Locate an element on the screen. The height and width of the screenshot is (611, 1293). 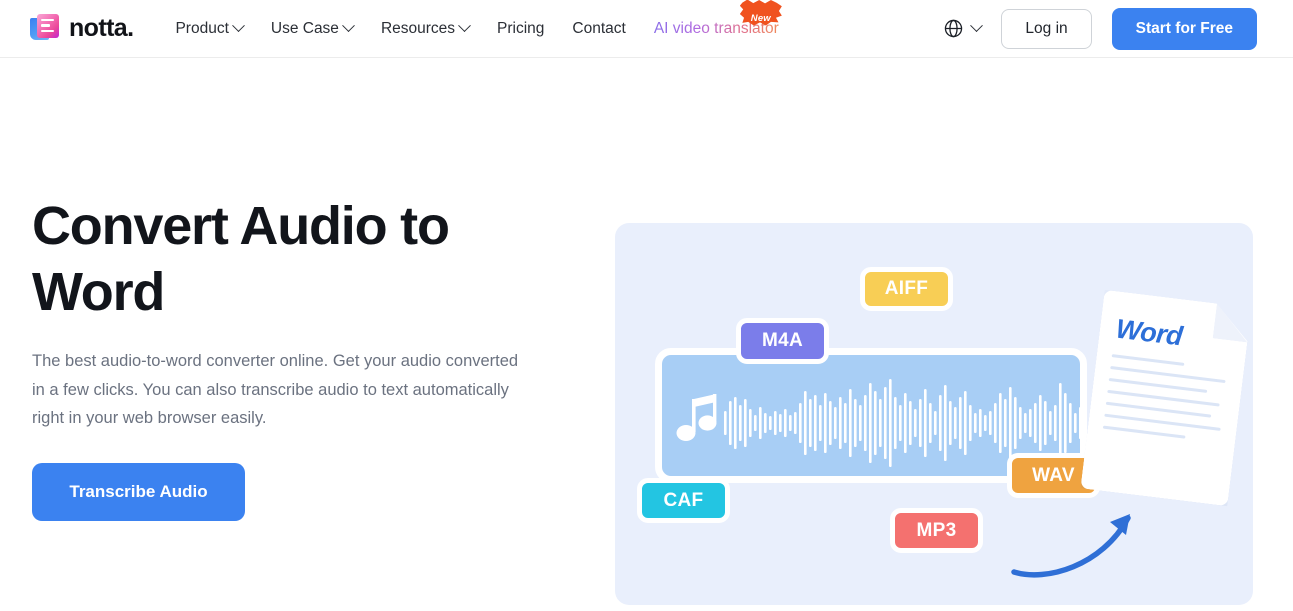
nav-item-use-case: Use Case is located at coordinates (312, 28).